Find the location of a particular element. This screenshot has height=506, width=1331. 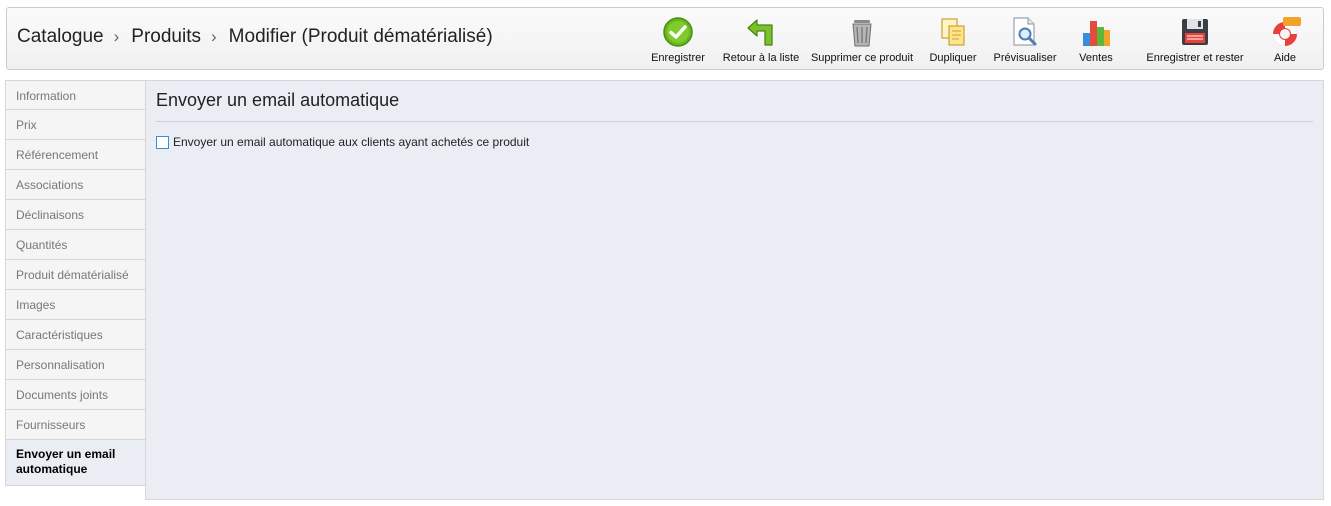

lifebuoy-icon is located at coordinates (1287, 31).